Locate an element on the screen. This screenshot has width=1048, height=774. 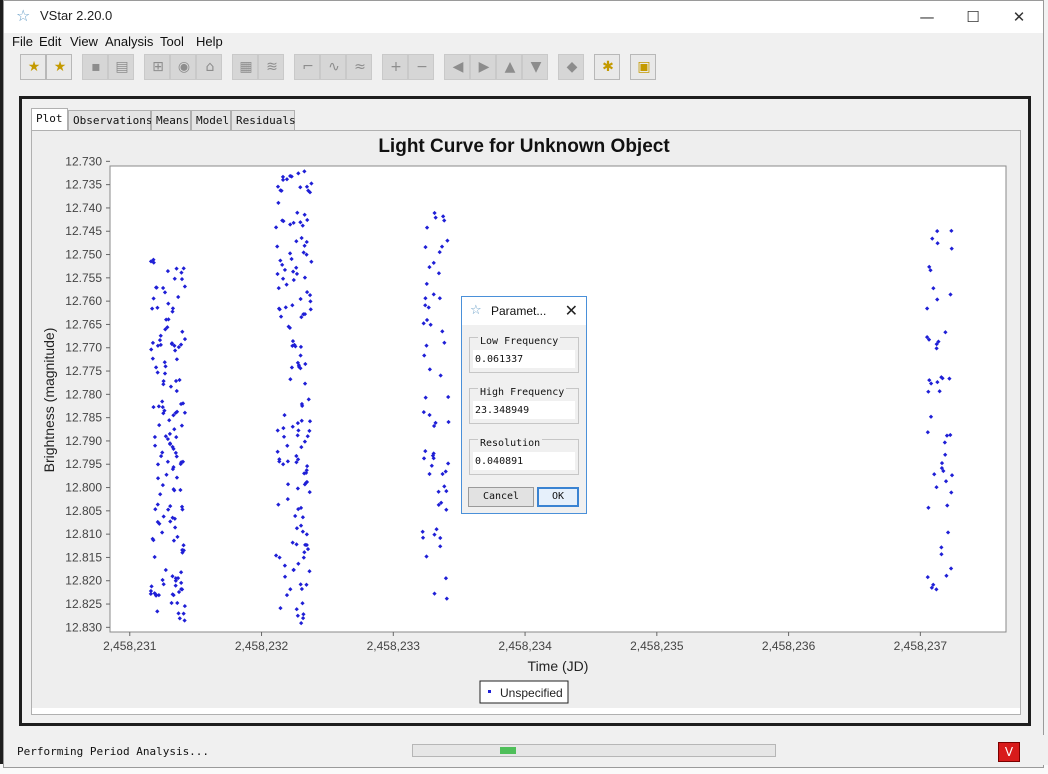
y-tick-label: 12.730 is located at coordinates (83, 161).